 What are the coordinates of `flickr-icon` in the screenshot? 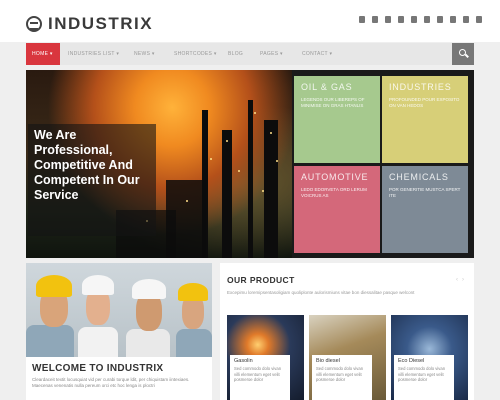 It's located at (453, 19).